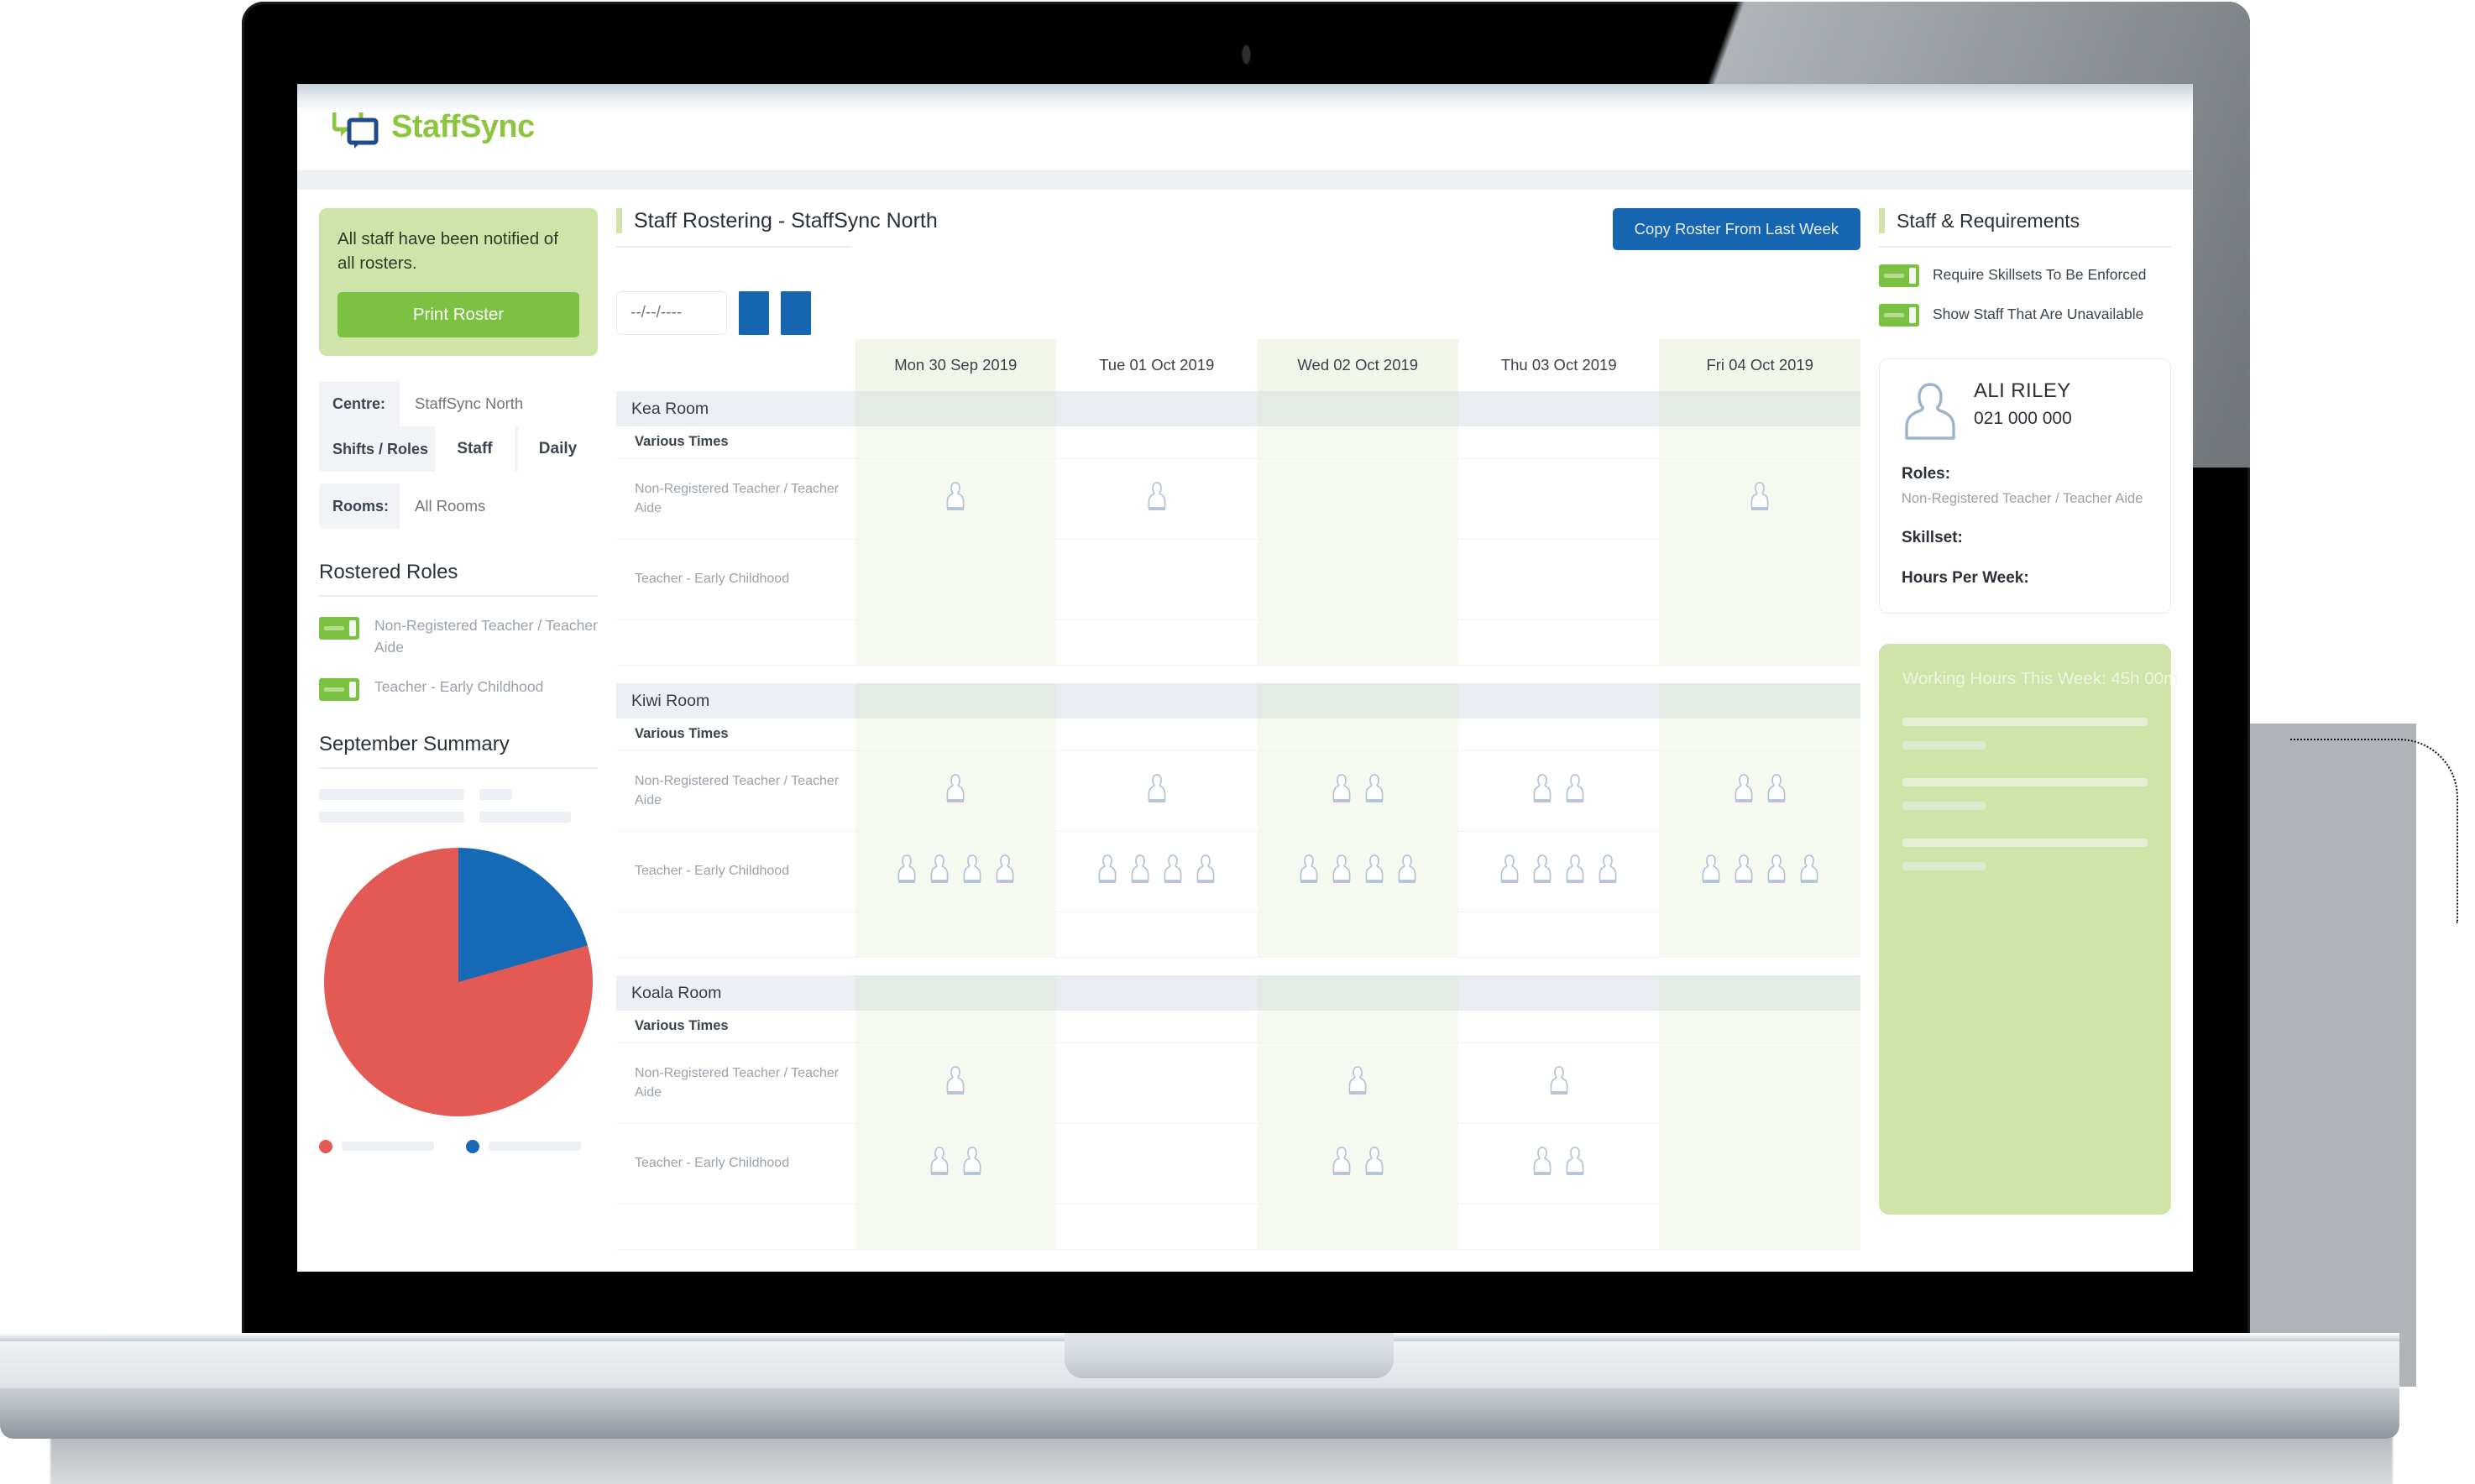  I want to click on prev-week-button, so click(754, 313).